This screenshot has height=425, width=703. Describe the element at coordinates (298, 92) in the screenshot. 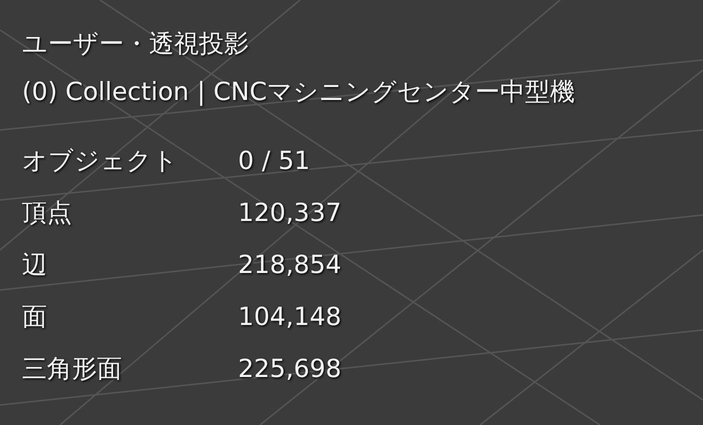

I see `collection-label: (0) Collection | CNCマシニングセンター中型機` at that location.